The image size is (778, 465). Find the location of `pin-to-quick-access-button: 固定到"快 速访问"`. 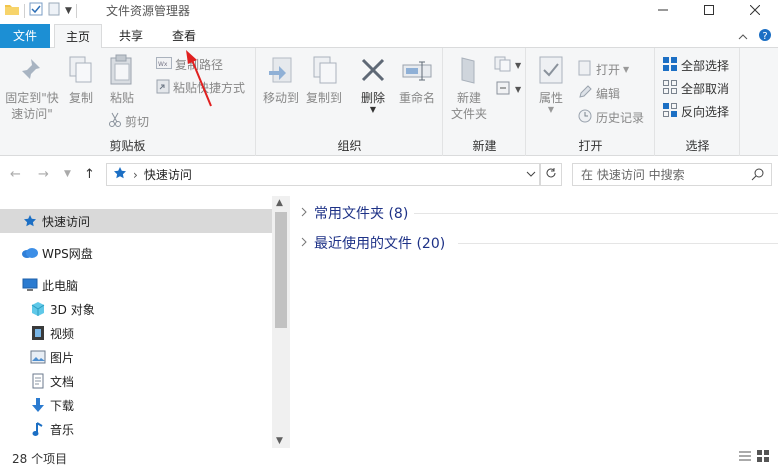

pin-to-quick-access-button: 固定到"快 速访问" is located at coordinates (32, 88).